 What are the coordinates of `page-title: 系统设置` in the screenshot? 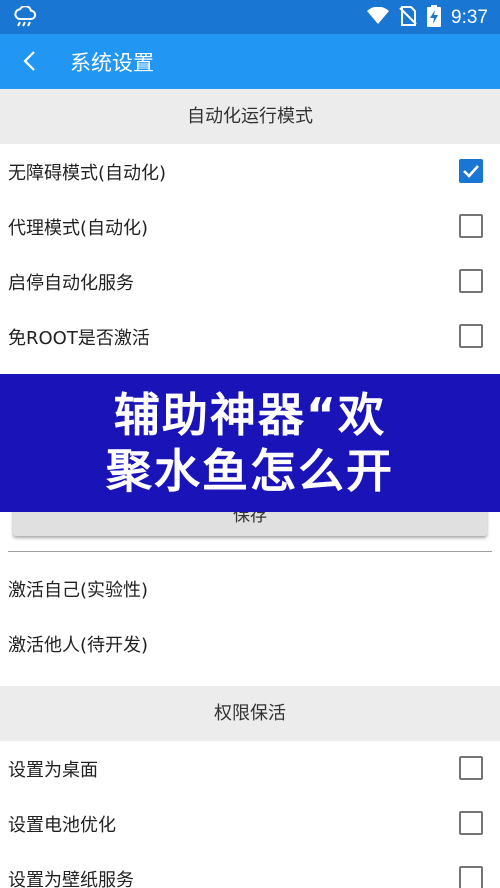 It's located at (112, 63).